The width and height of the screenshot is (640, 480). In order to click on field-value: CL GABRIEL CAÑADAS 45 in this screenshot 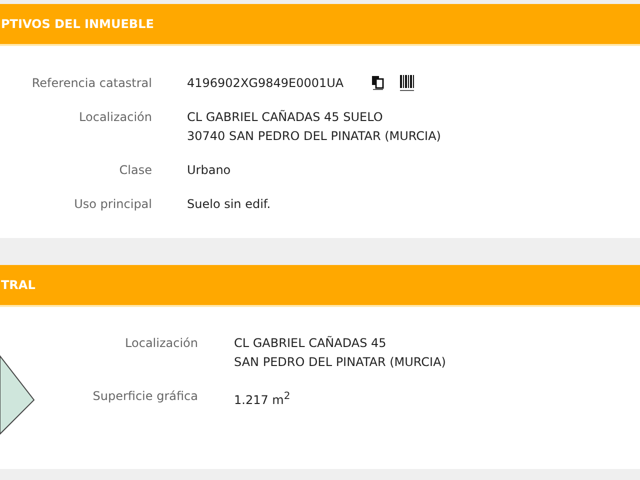, I will do `click(310, 343)`.